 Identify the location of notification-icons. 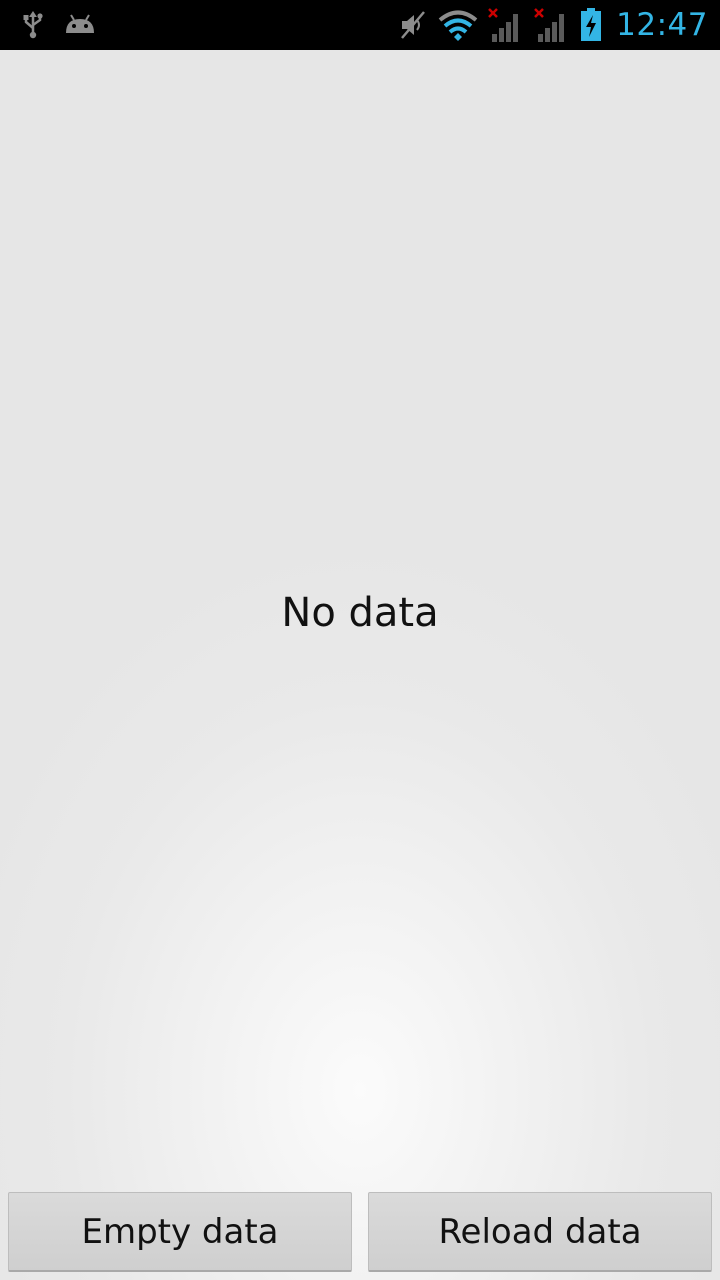
(48, 25).